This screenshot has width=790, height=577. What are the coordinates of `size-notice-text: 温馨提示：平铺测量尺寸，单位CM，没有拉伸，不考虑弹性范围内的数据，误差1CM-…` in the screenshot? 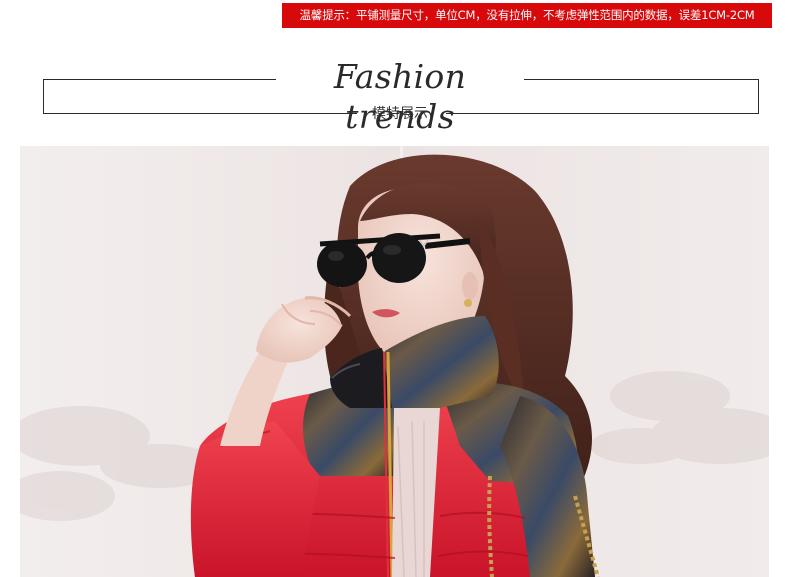 It's located at (527, 15).